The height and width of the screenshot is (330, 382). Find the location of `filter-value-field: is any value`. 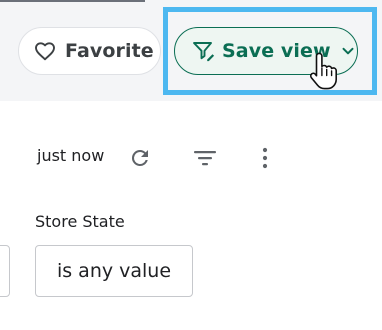

filter-value-field: is any value is located at coordinates (114, 271).